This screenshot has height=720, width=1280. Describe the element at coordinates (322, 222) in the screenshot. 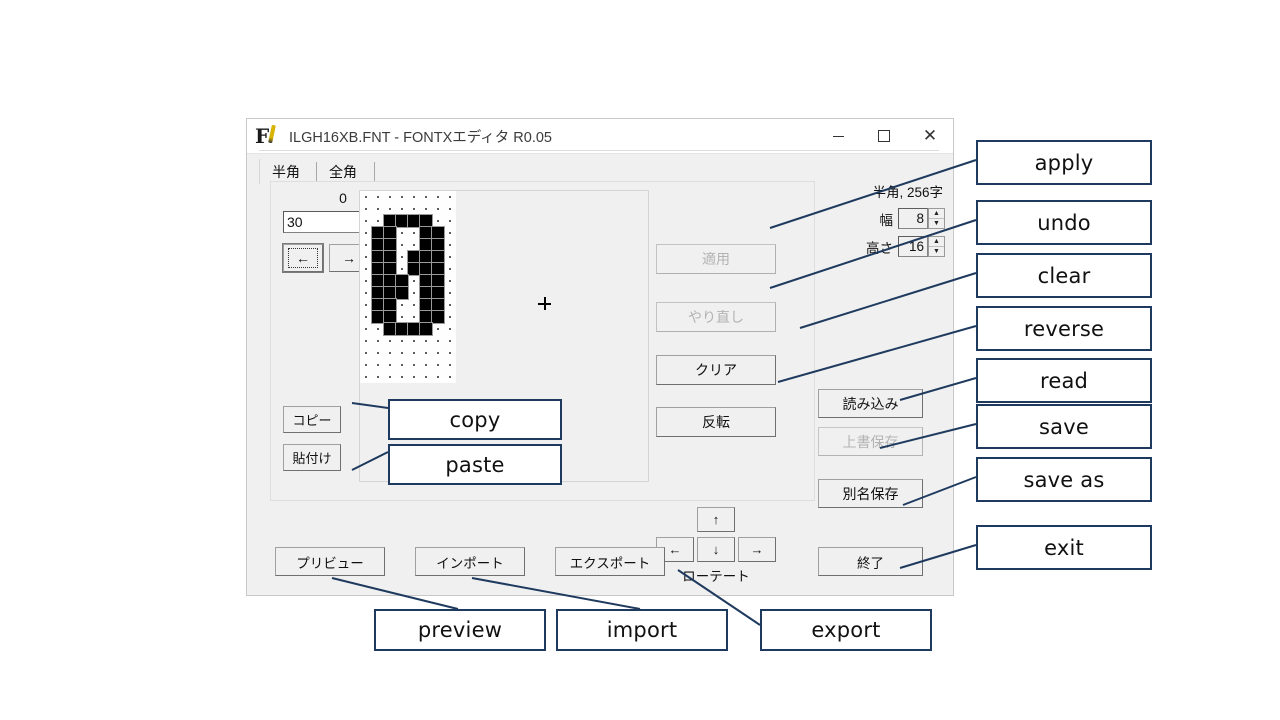

I see `char-code-input: 30` at that location.